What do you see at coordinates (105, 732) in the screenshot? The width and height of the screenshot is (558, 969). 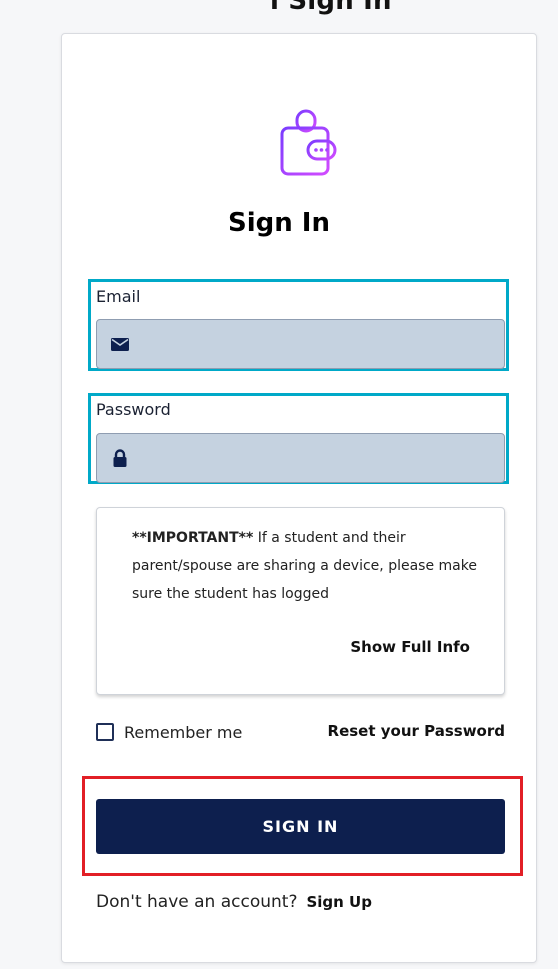 I see `remember-me-checkbox` at bounding box center [105, 732].